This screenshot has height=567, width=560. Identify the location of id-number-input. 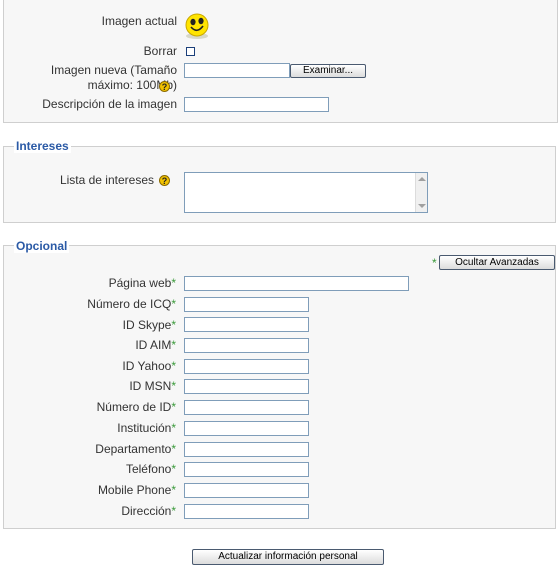
(246, 407).